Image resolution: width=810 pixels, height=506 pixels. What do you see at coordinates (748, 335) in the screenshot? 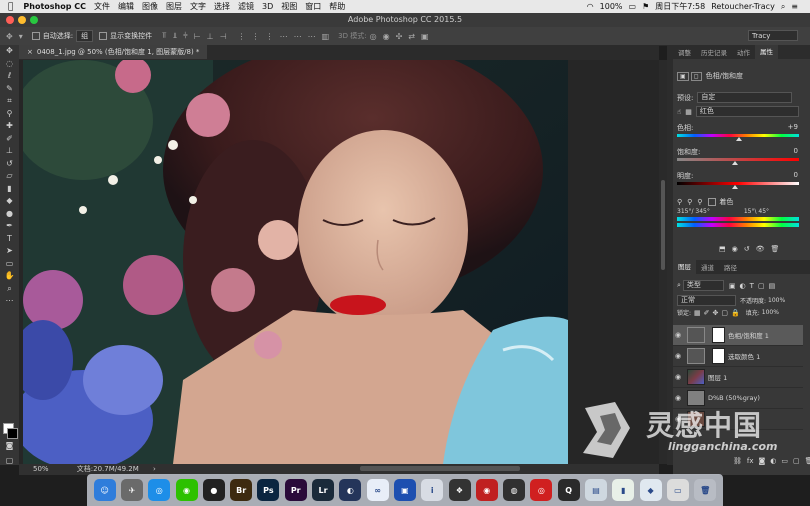
I see `layer-name: 色相/饱和度 1` at bounding box center [748, 335].